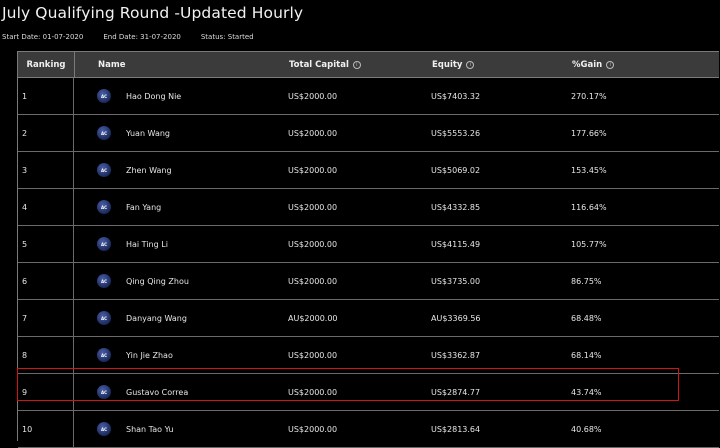 This screenshot has width=720, height=448. Describe the element at coordinates (368, 133) in the screenshot. I see `table-row: 2 AC Yuan Wang US$2000.00 US$5553.26 177.66%` at that location.